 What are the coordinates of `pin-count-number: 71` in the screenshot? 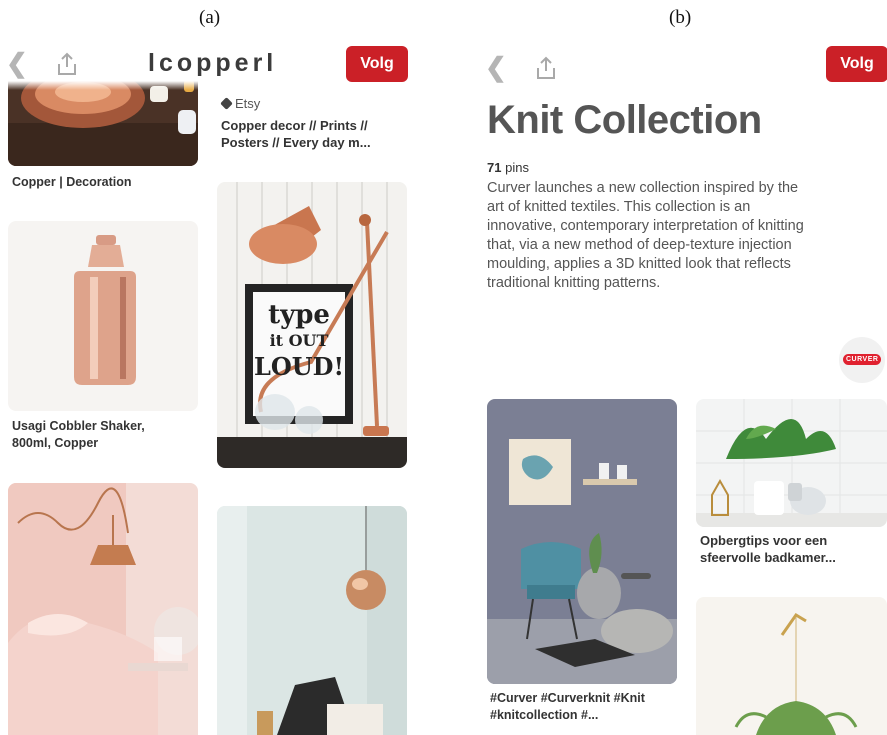 It's located at (494, 167).